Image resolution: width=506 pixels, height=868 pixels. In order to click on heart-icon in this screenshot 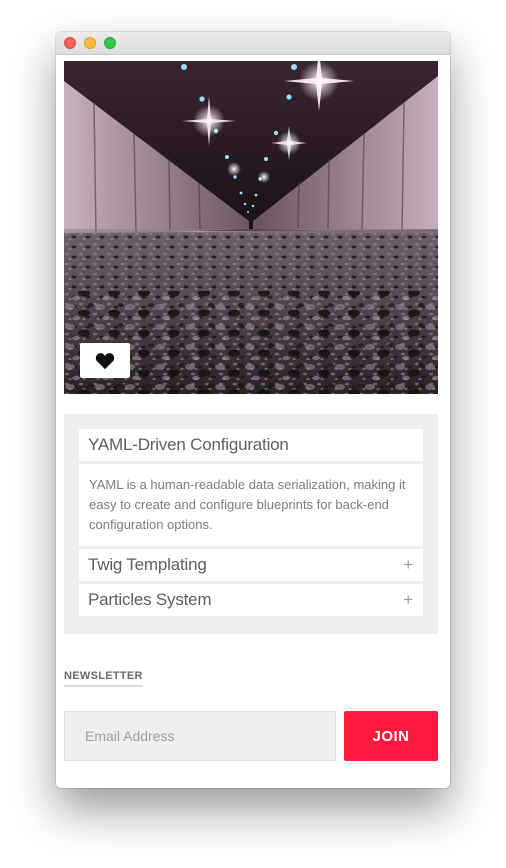, I will do `click(105, 360)`.